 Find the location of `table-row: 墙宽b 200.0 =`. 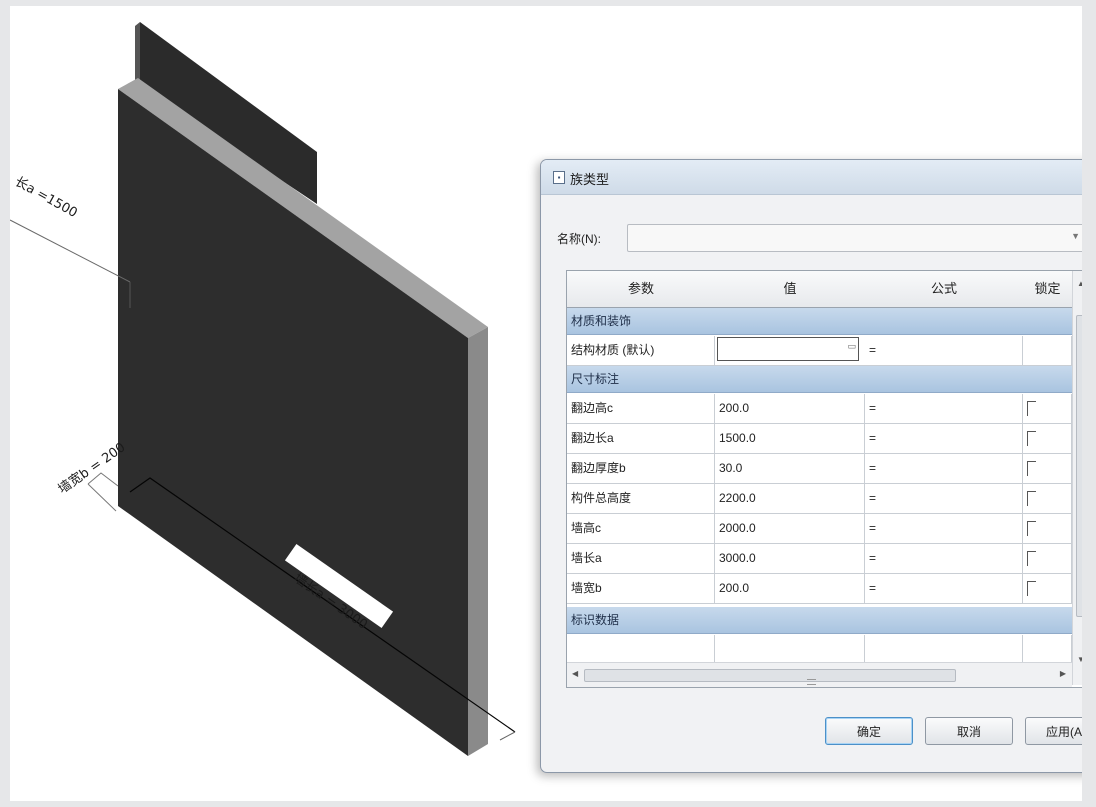

table-row: 墙宽b 200.0 = is located at coordinates (819, 589).